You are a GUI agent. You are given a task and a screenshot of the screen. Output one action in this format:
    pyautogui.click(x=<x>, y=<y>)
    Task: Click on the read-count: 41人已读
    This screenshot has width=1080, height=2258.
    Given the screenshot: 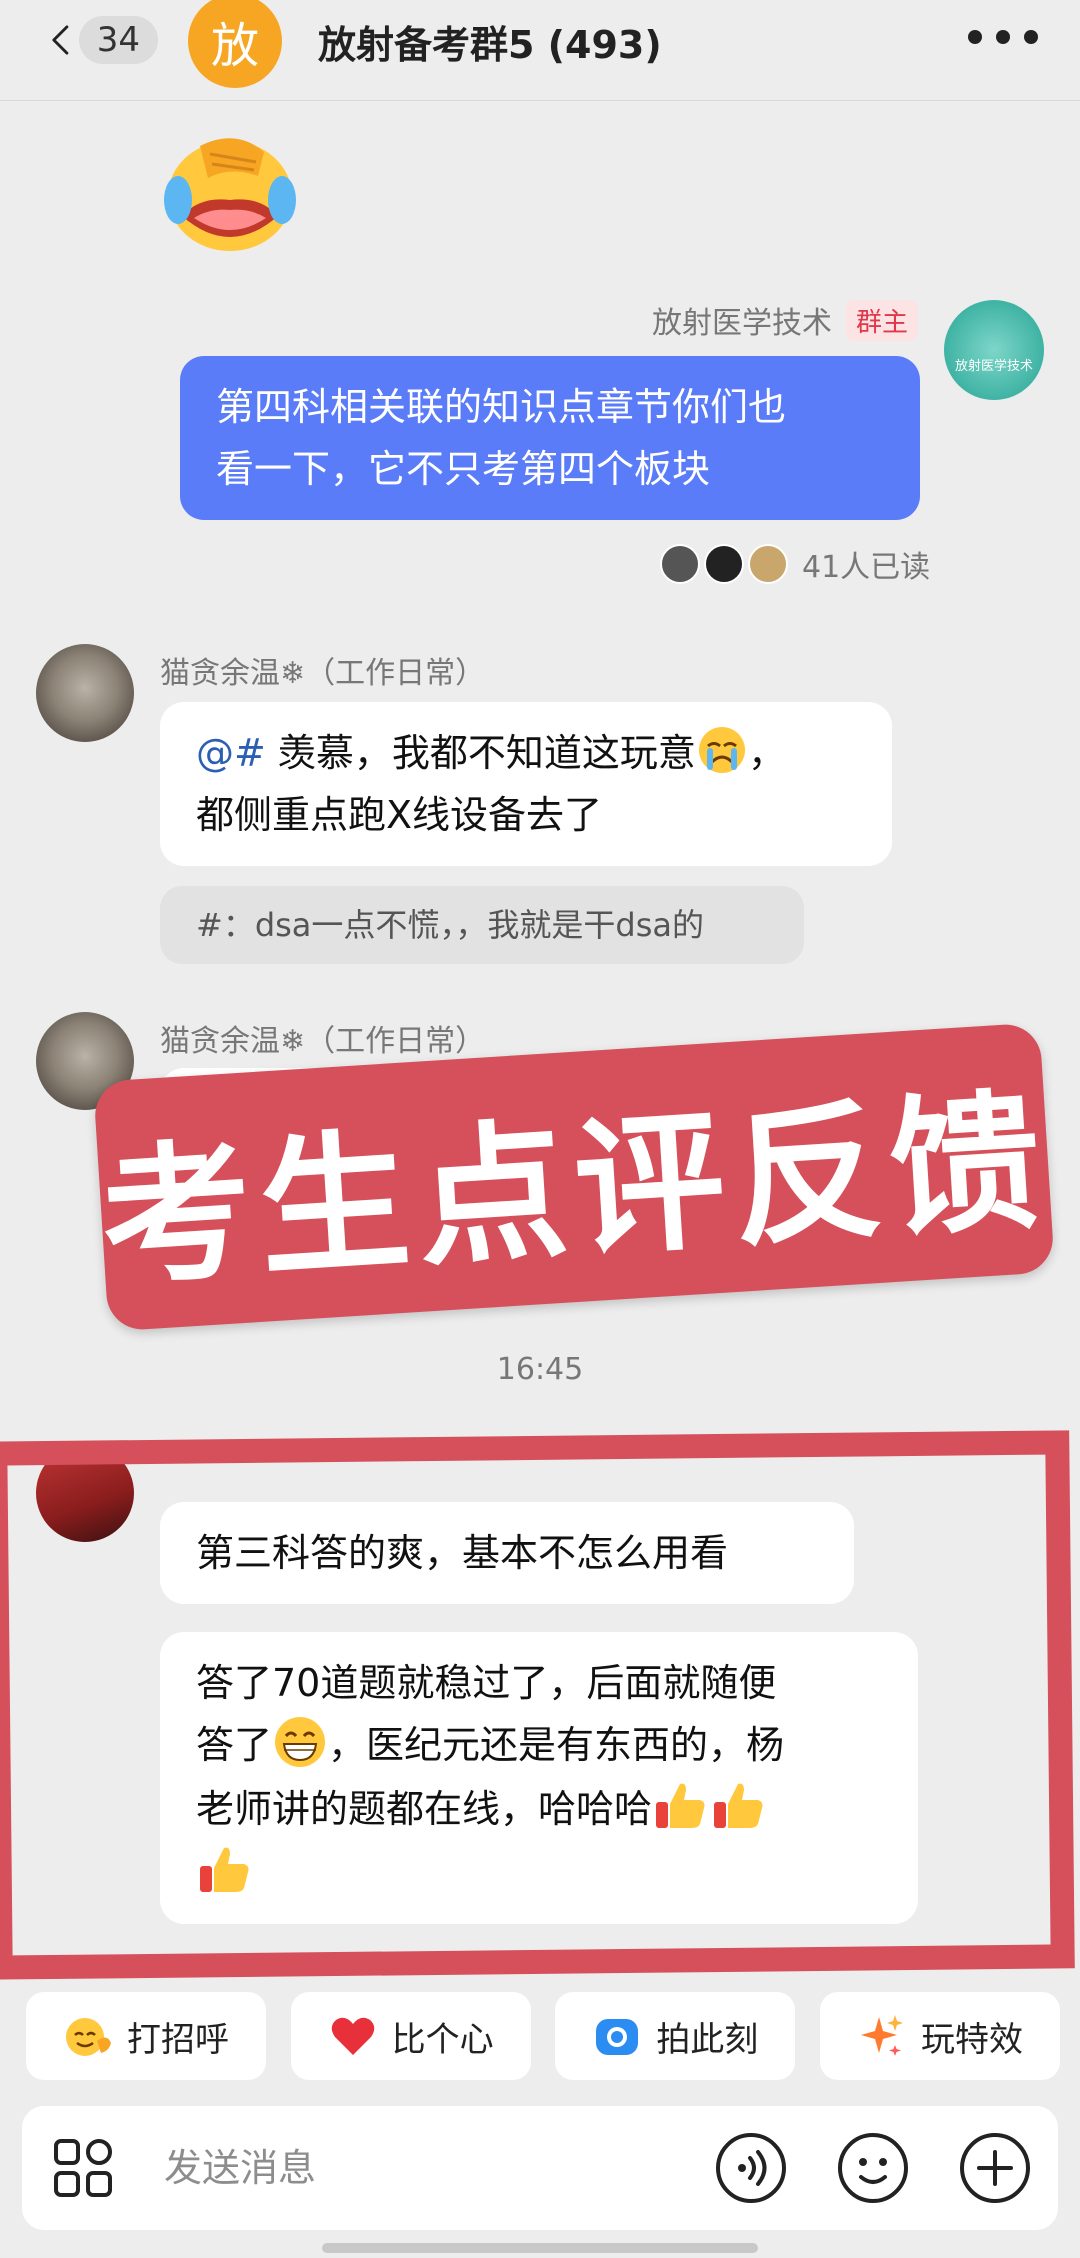 What is the action you would take?
    pyautogui.click(x=866, y=567)
    